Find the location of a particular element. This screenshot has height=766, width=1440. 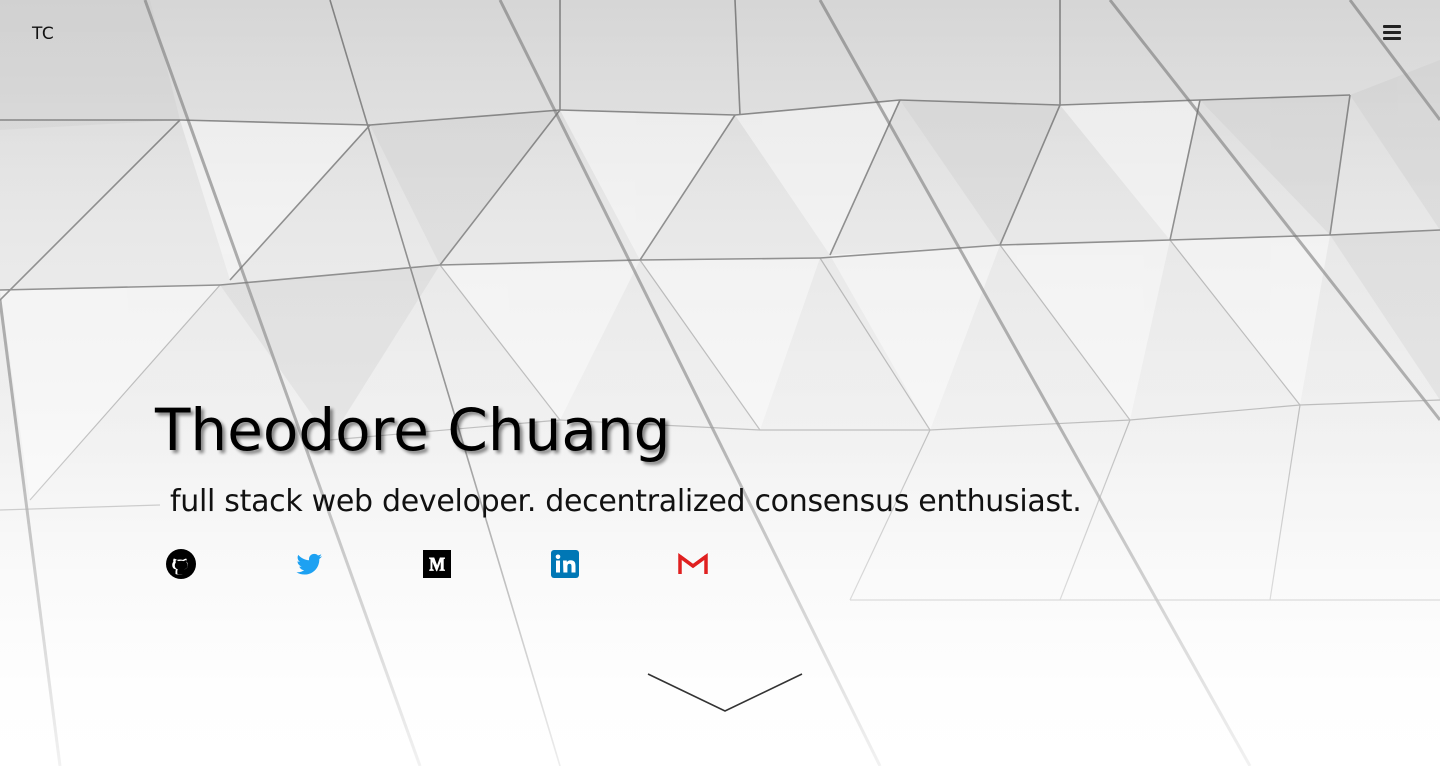

social-links is located at coordinates (445, 564).